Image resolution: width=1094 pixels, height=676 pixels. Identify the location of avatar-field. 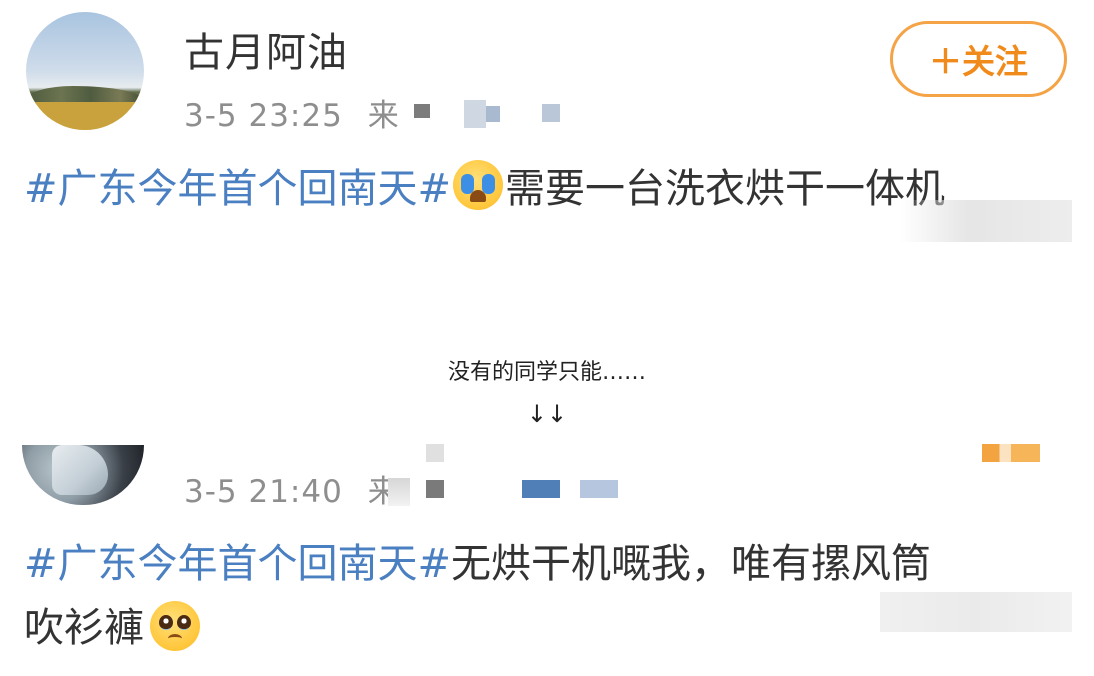
(85, 116).